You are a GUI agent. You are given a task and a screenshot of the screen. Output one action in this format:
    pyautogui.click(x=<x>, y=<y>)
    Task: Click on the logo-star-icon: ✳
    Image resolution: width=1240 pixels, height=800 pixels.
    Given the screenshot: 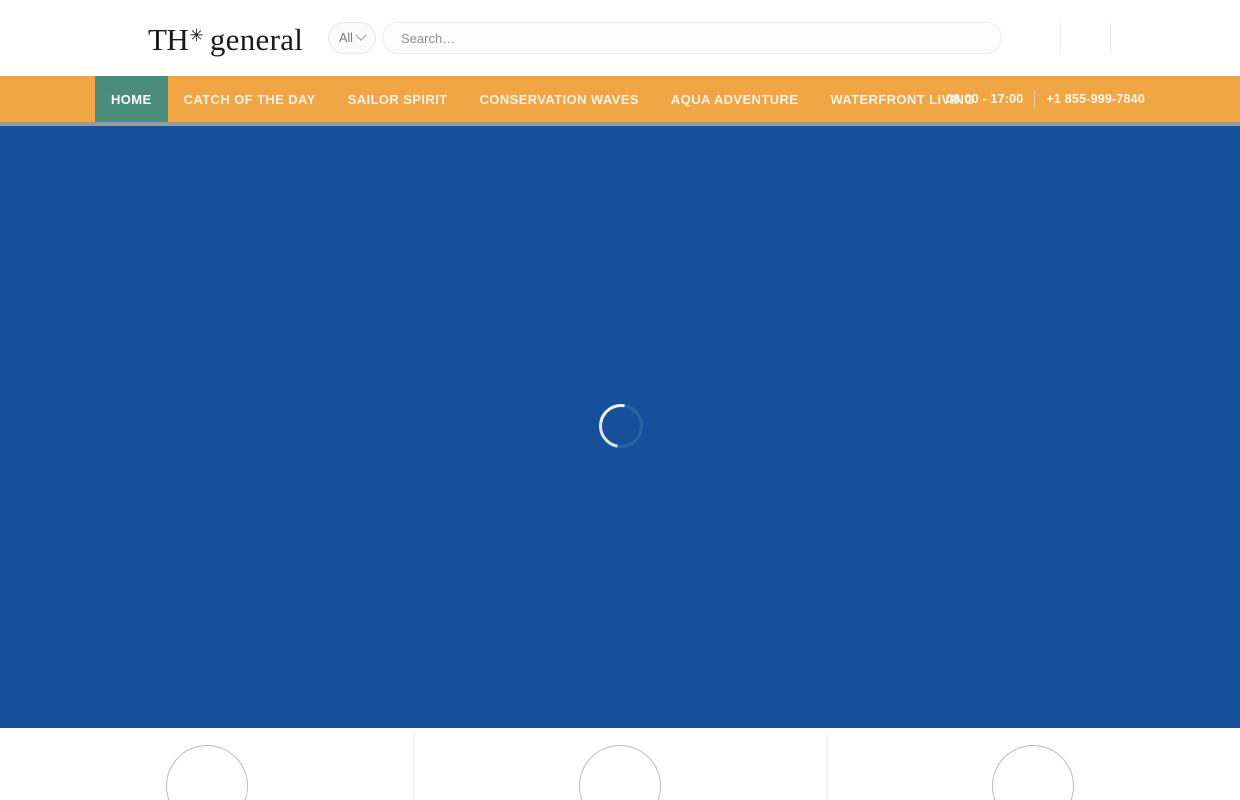 What is the action you would take?
    pyautogui.click(x=196, y=35)
    